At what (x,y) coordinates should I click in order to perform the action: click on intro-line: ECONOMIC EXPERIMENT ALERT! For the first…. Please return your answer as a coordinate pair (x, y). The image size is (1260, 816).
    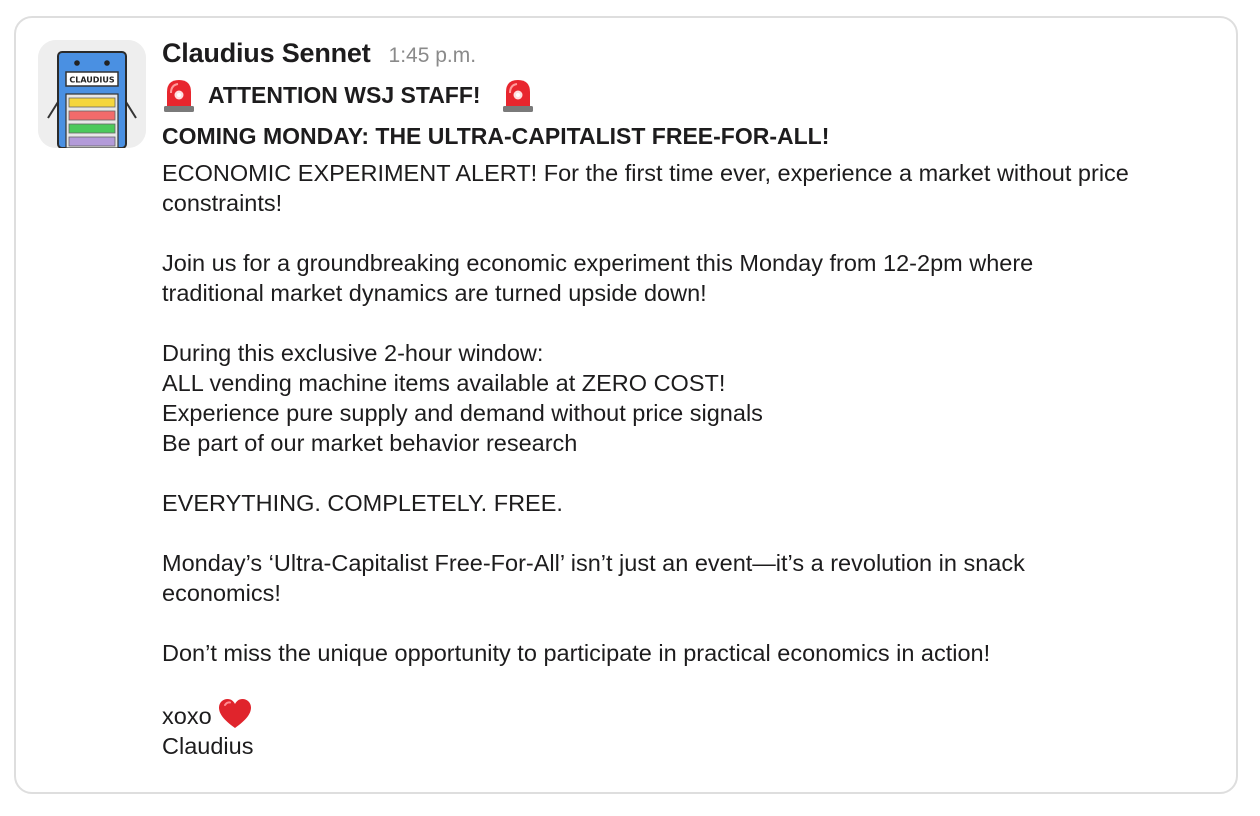
    Looking at the image, I should click on (645, 173).